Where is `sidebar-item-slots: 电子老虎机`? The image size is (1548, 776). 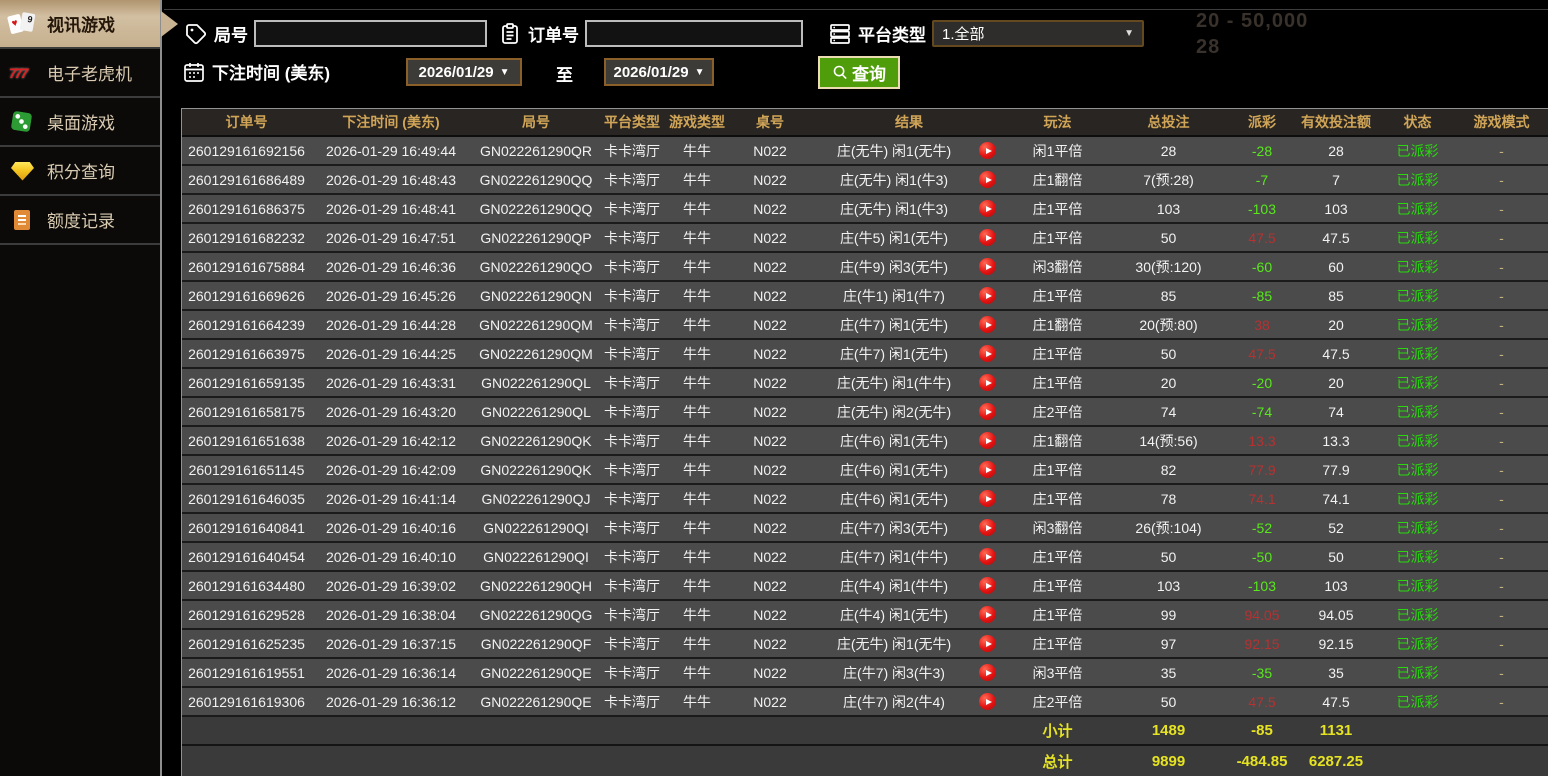 sidebar-item-slots: 电子老虎机 is located at coordinates (80, 73).